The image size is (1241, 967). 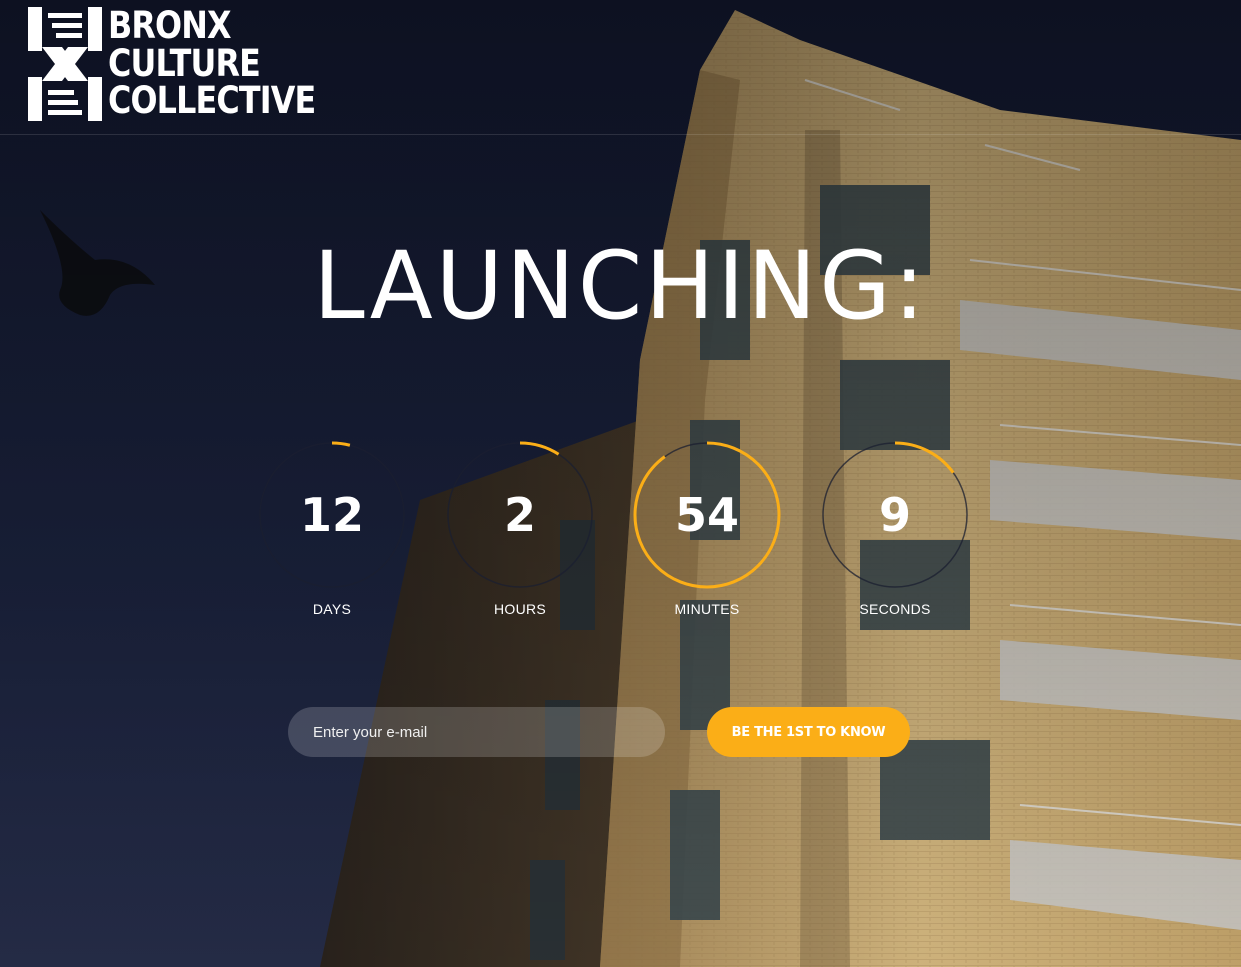 I want to click on countdown-days: 12 DAYS, so click(x=332, y=532).